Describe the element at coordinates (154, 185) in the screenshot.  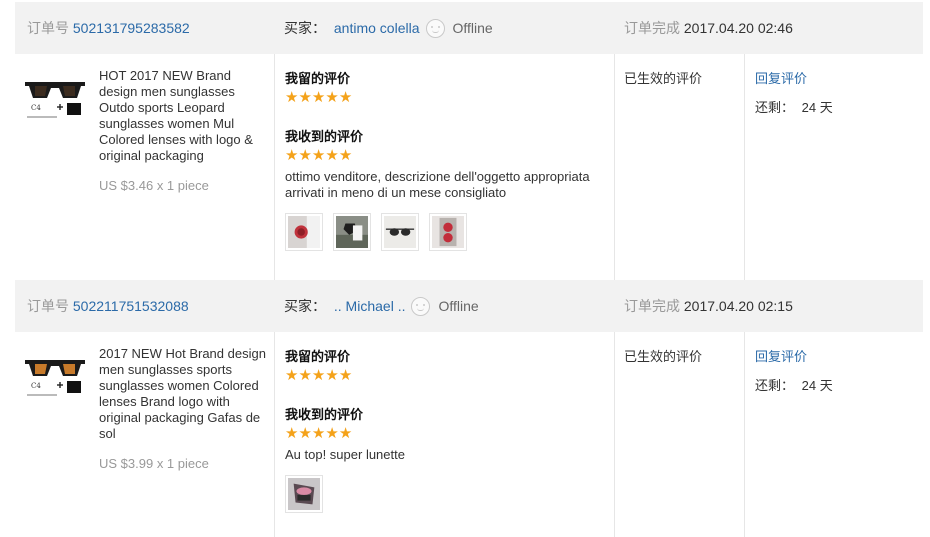
I see `product-price: US $3.46 x 1 piece` at that location.